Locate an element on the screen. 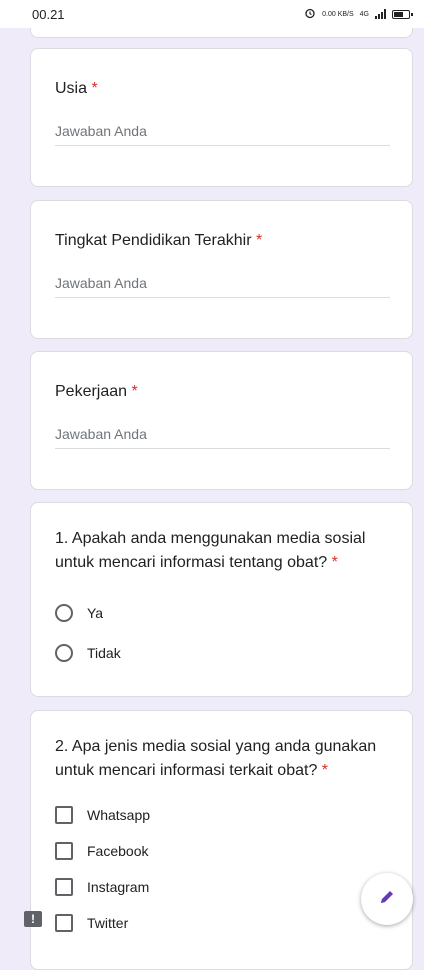 This screenshot has height=970, width=424. report-feedback-icon: ! is located at coordinates (33, 919).